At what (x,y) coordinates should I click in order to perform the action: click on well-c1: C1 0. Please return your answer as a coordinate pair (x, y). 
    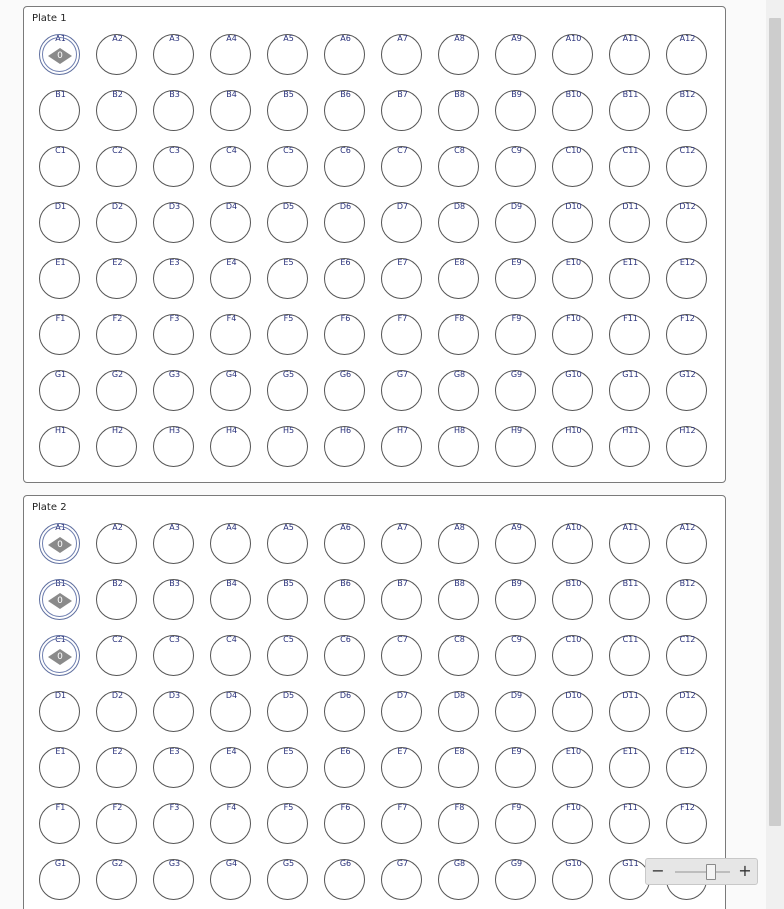
    Looking at the image, I should click on (59, 655).